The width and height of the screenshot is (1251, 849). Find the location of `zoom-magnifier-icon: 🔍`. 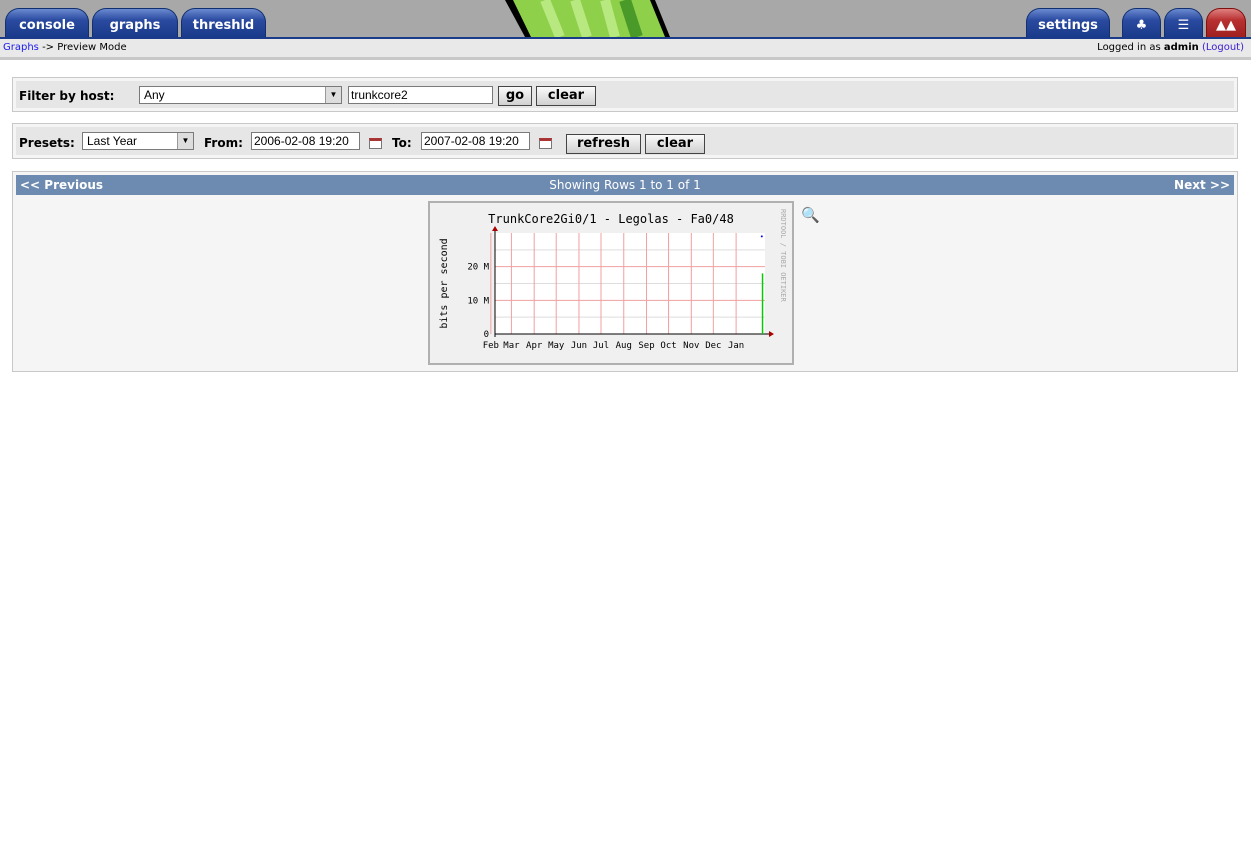

zoom-magnifier-icon: 🔍 is located at coordinates (810, 215).